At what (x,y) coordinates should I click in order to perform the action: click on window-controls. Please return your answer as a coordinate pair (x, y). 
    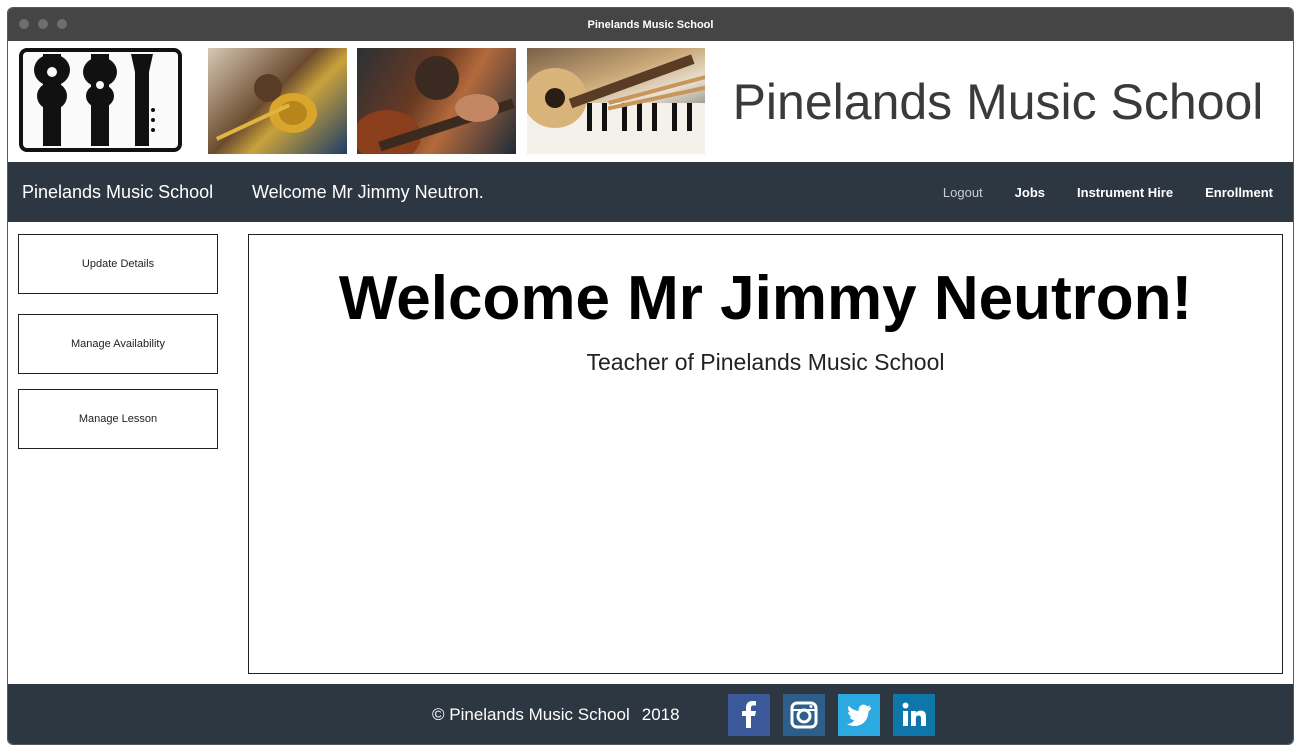
    Looking at the image, I should click on (43, 24).